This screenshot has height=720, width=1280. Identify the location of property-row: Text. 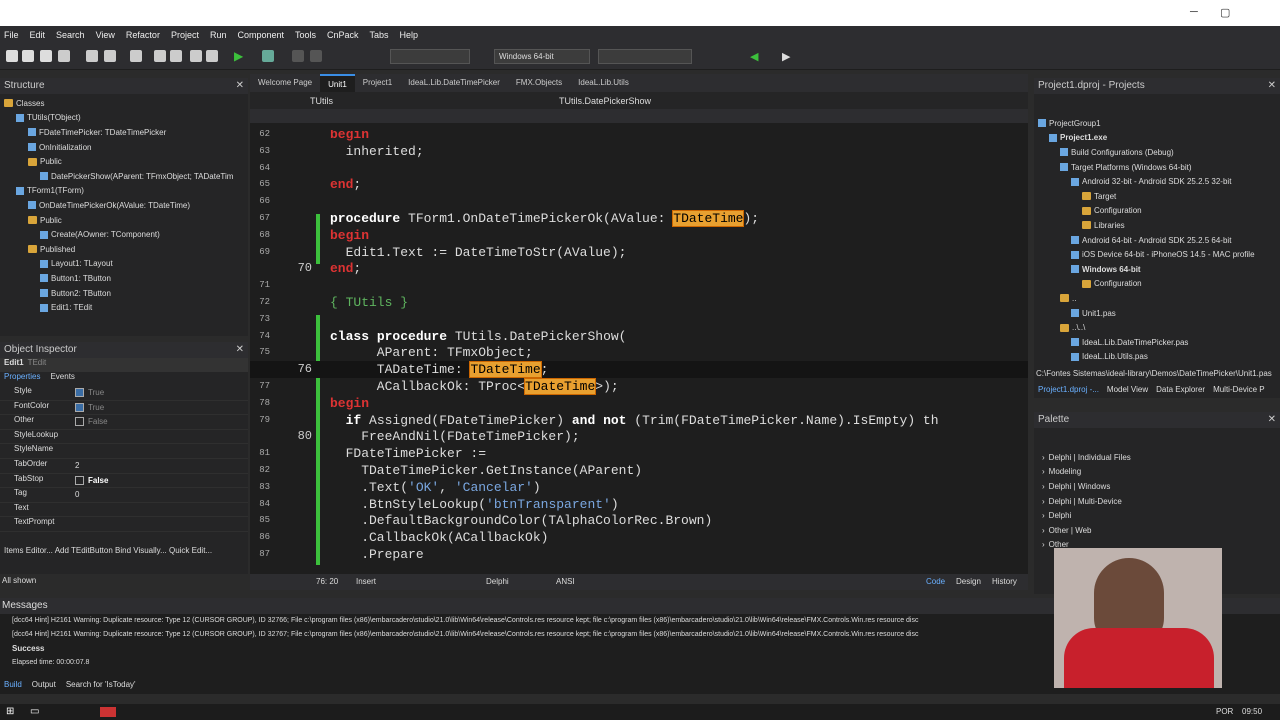
(124, 510).